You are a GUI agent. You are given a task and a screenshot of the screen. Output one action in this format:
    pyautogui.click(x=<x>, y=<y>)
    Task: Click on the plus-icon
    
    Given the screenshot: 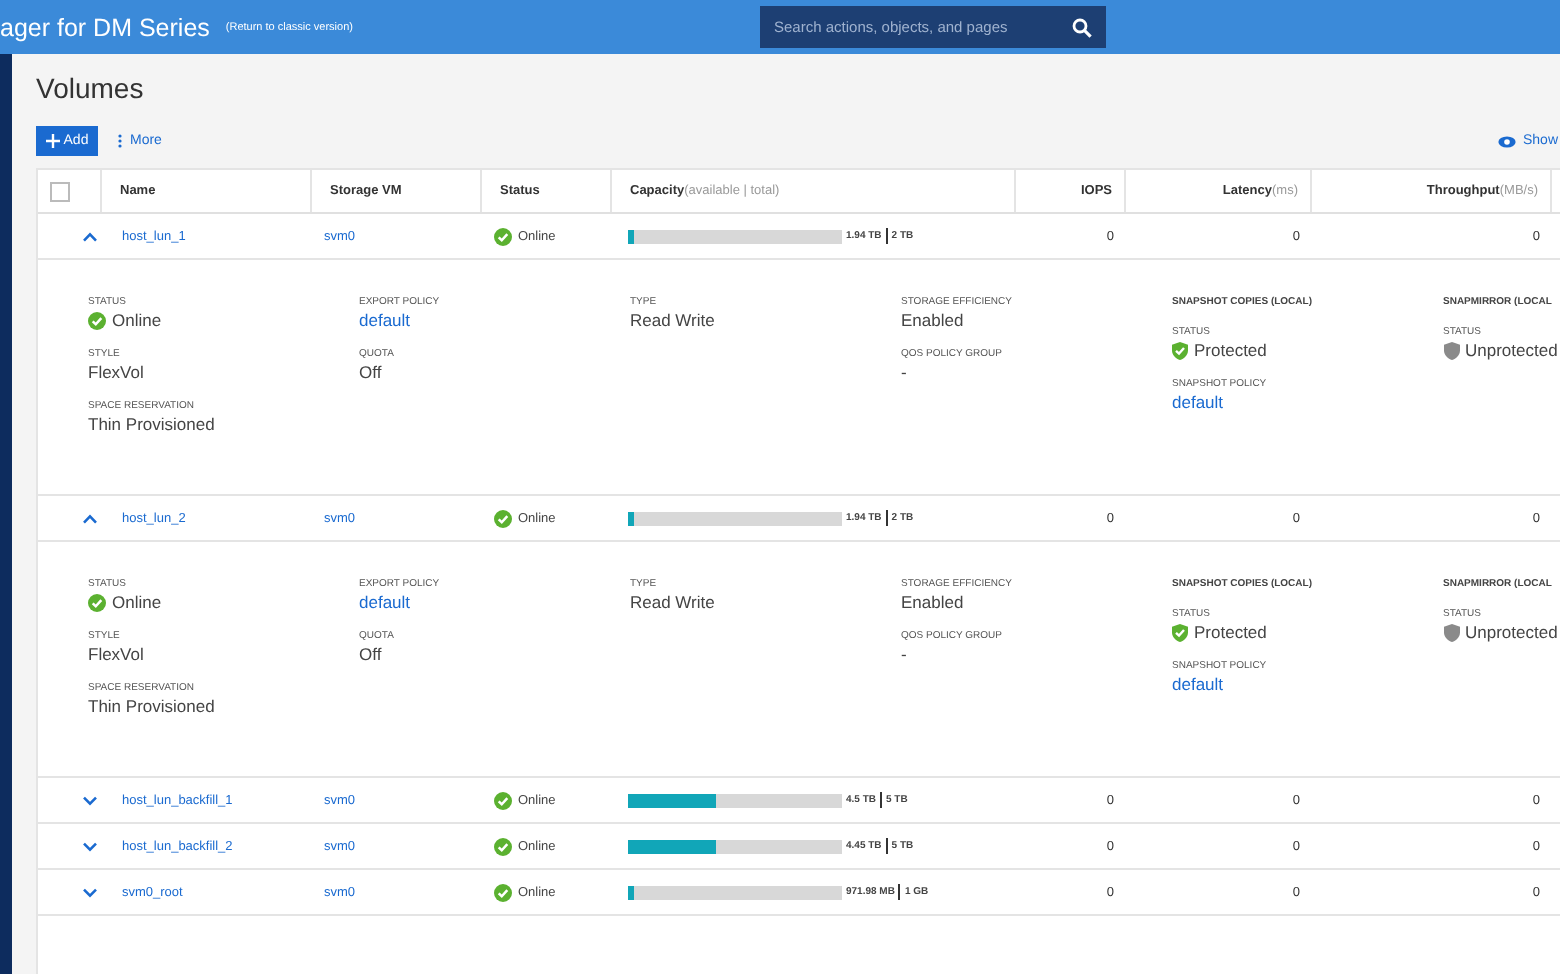 What is the action you would take?
    pyautogui.click(x=52, y=141)
    